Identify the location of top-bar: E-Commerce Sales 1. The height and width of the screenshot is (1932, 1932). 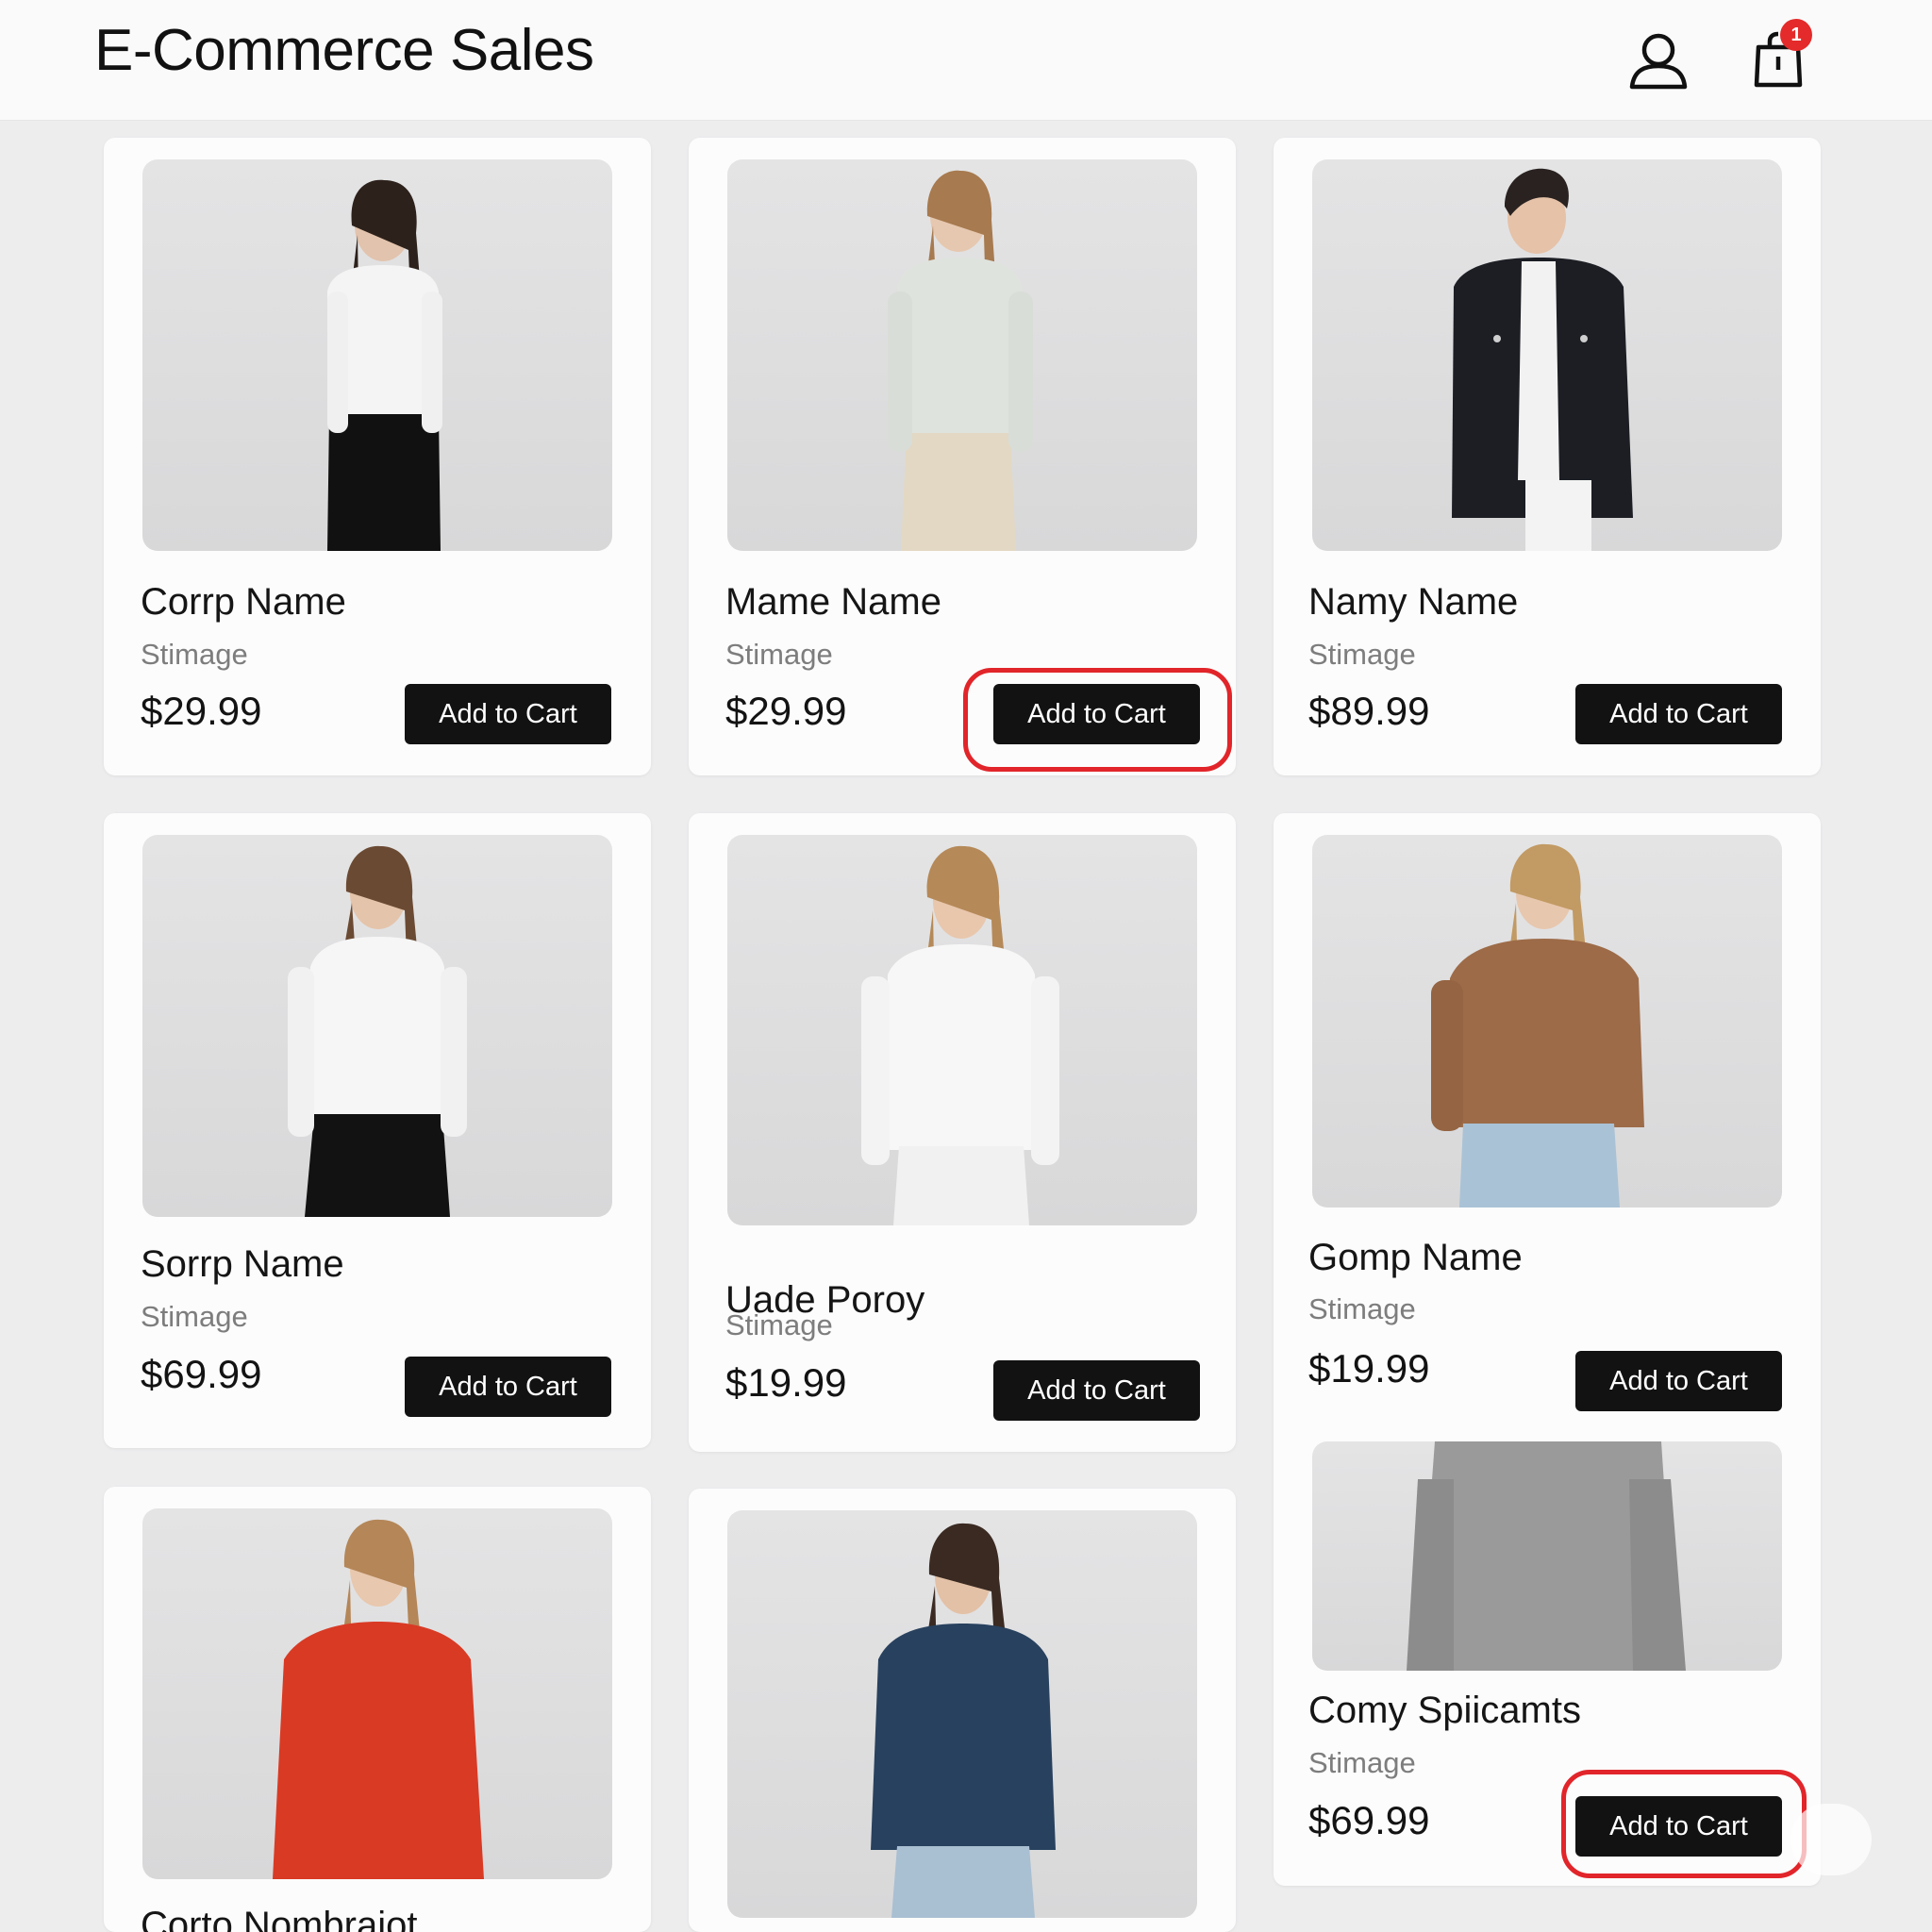
(966, 60).